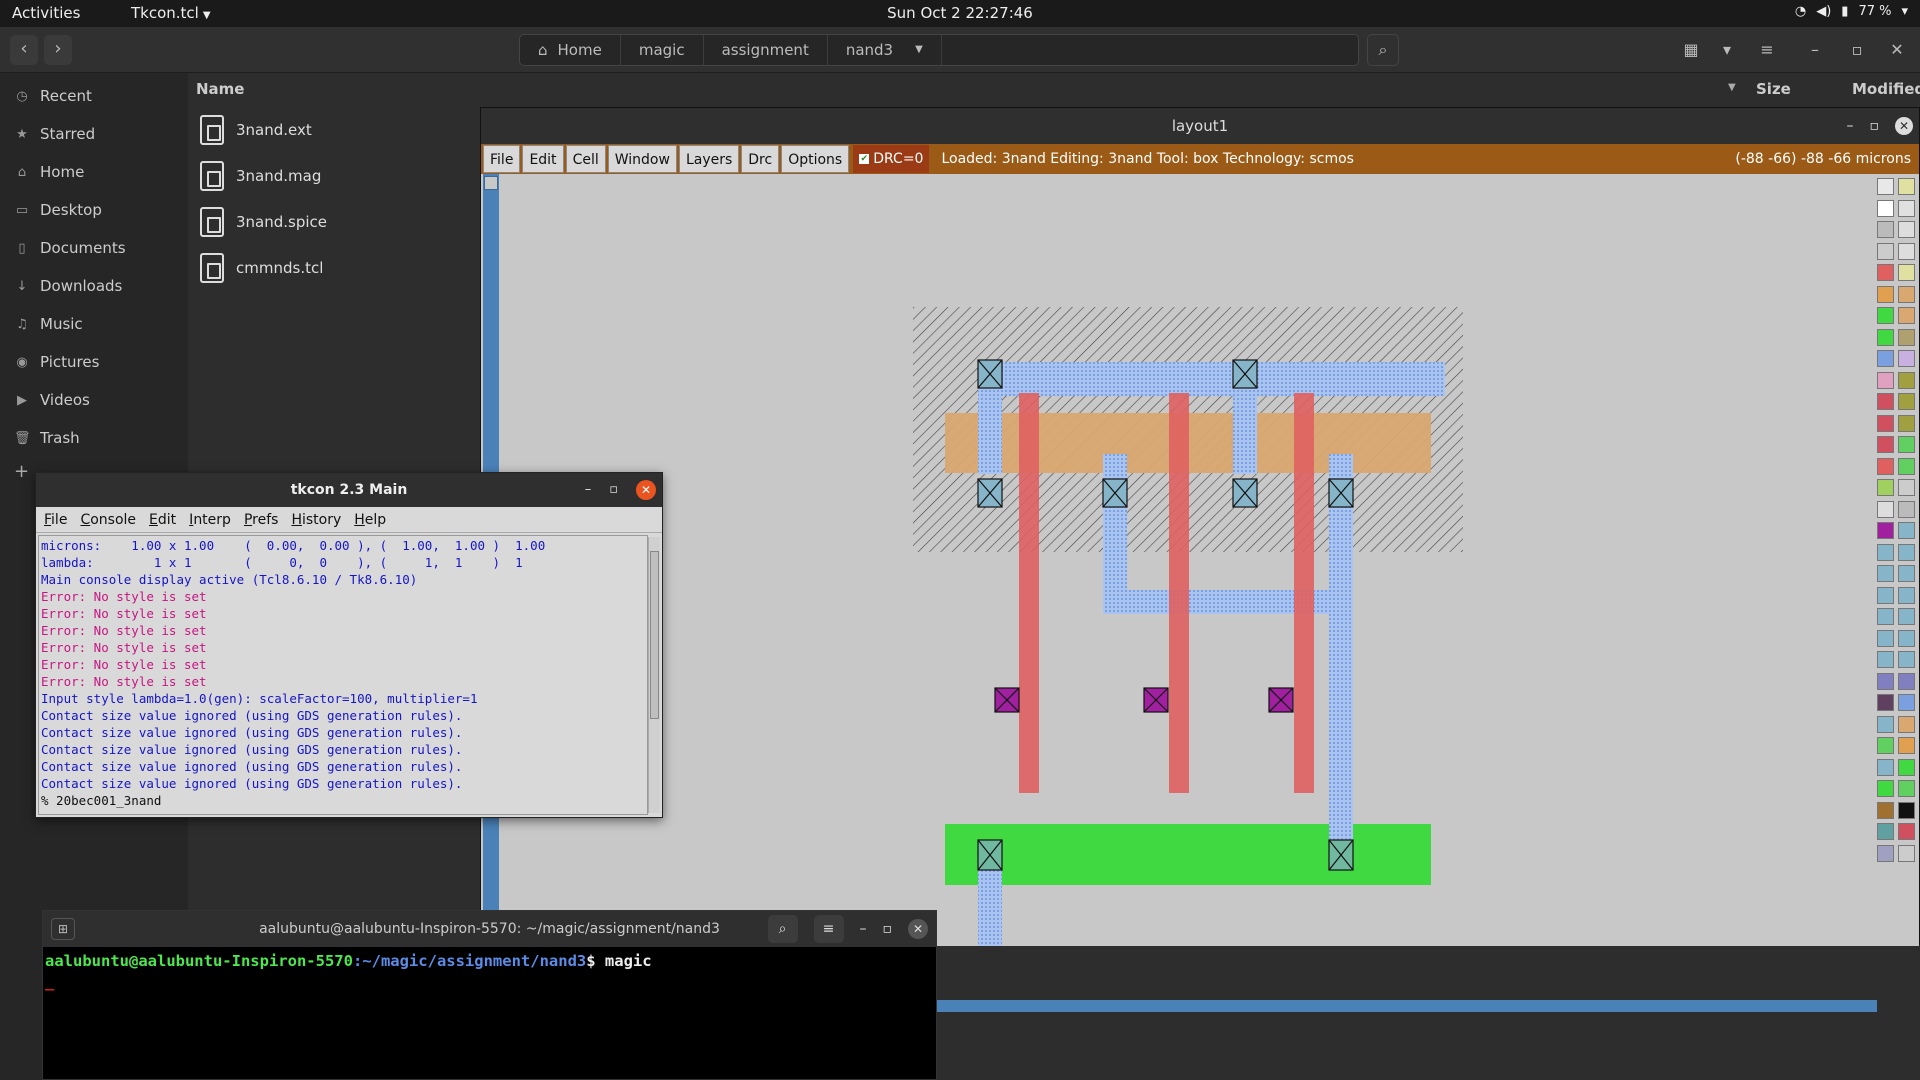 This screenshot has width=1920, height=1080. Describe the element at coordinates (885, 50) in the screenshot. I see `breadcrumb-nand3: nand3 ▼` at that location.